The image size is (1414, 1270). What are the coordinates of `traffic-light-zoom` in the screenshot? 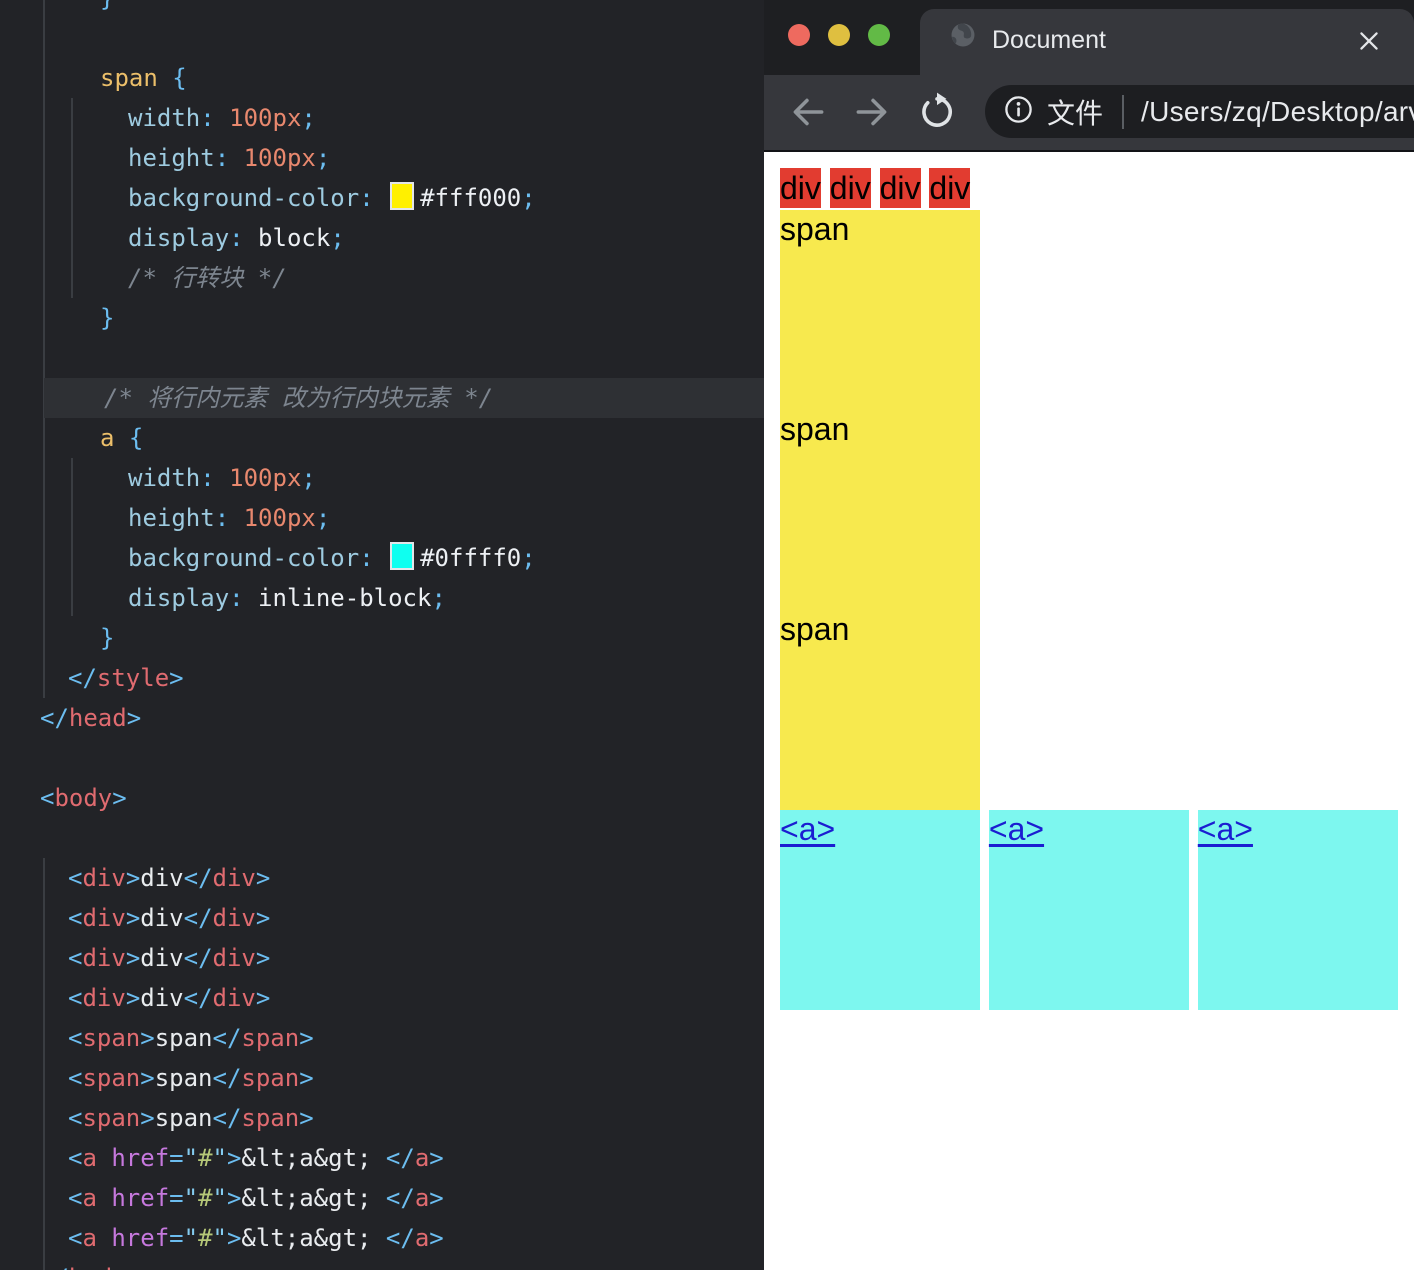 It's located at (879, 35).